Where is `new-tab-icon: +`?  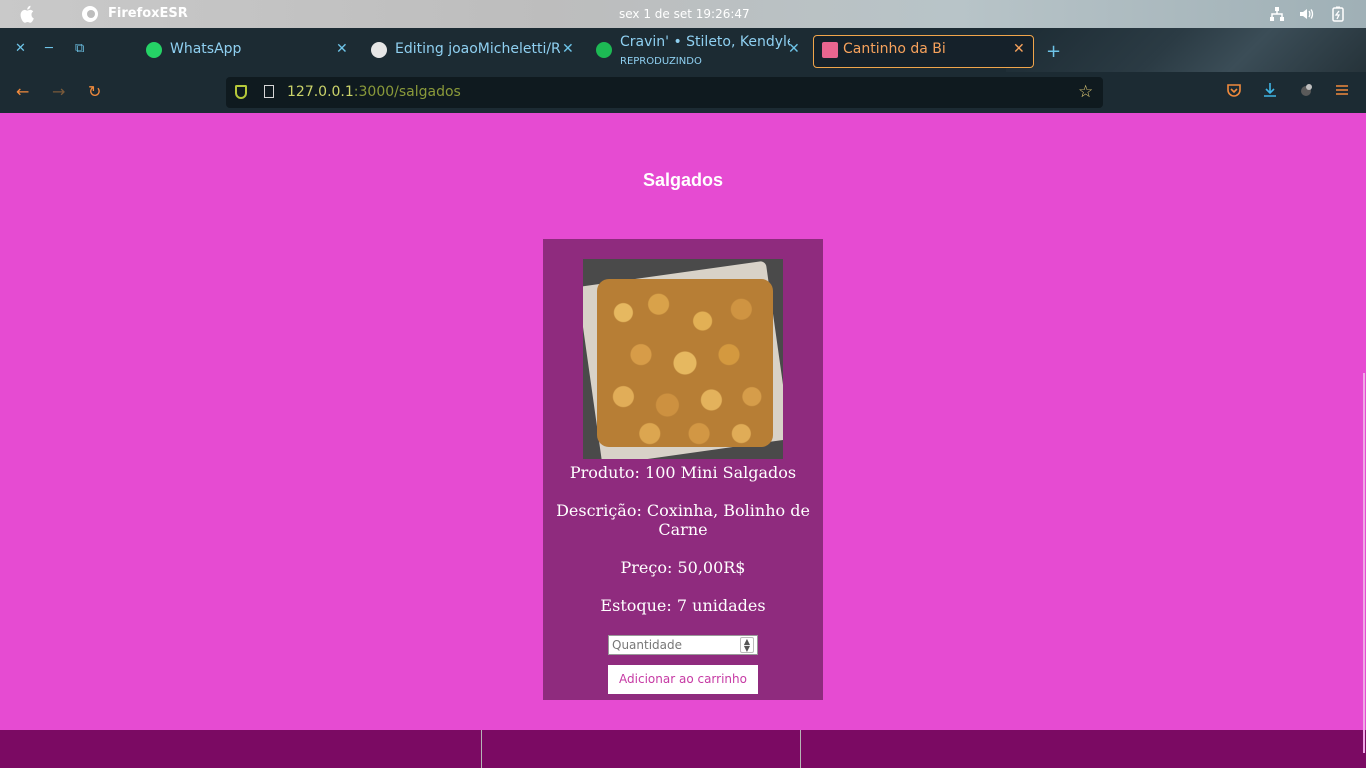
new-tab-icon: + is located at coordinates (1053, 51).